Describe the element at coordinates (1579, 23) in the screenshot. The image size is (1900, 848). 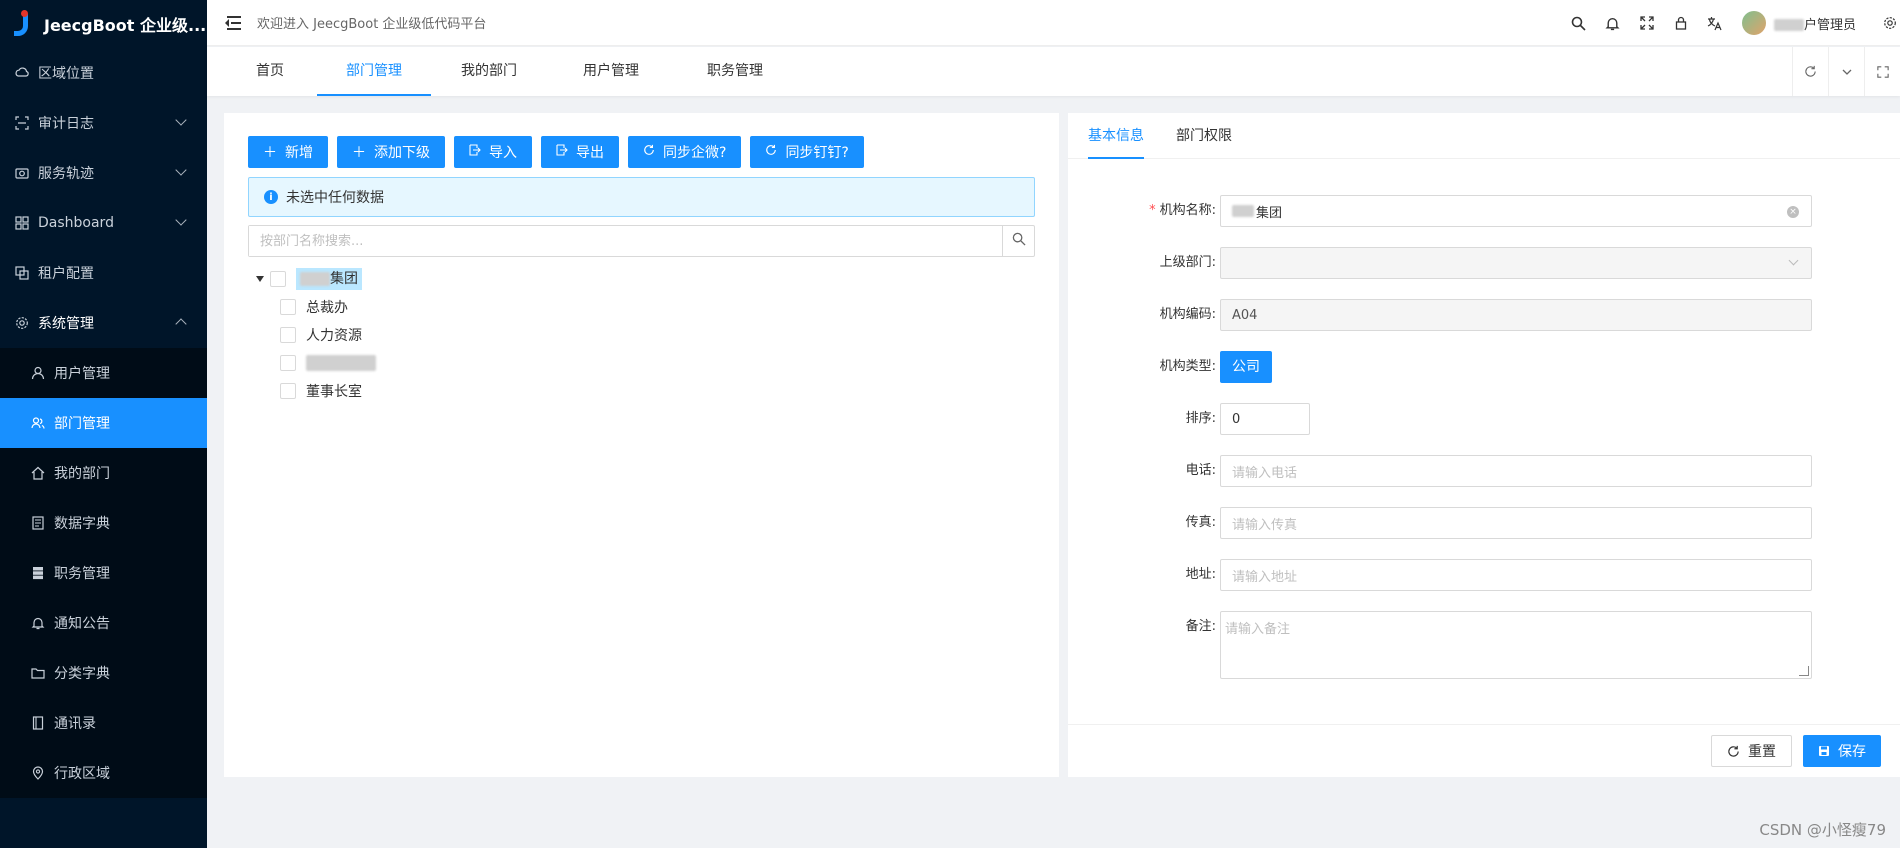
I see `search-icon` at that location.